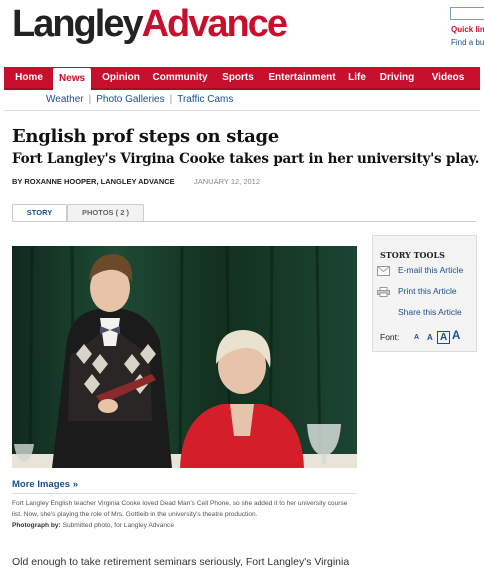 This screenshot has width=484, height=570. What do you see at coordinates (29, 78) in the screenshot?
I see `nav-home: Home` at bounding box center [29, 78].